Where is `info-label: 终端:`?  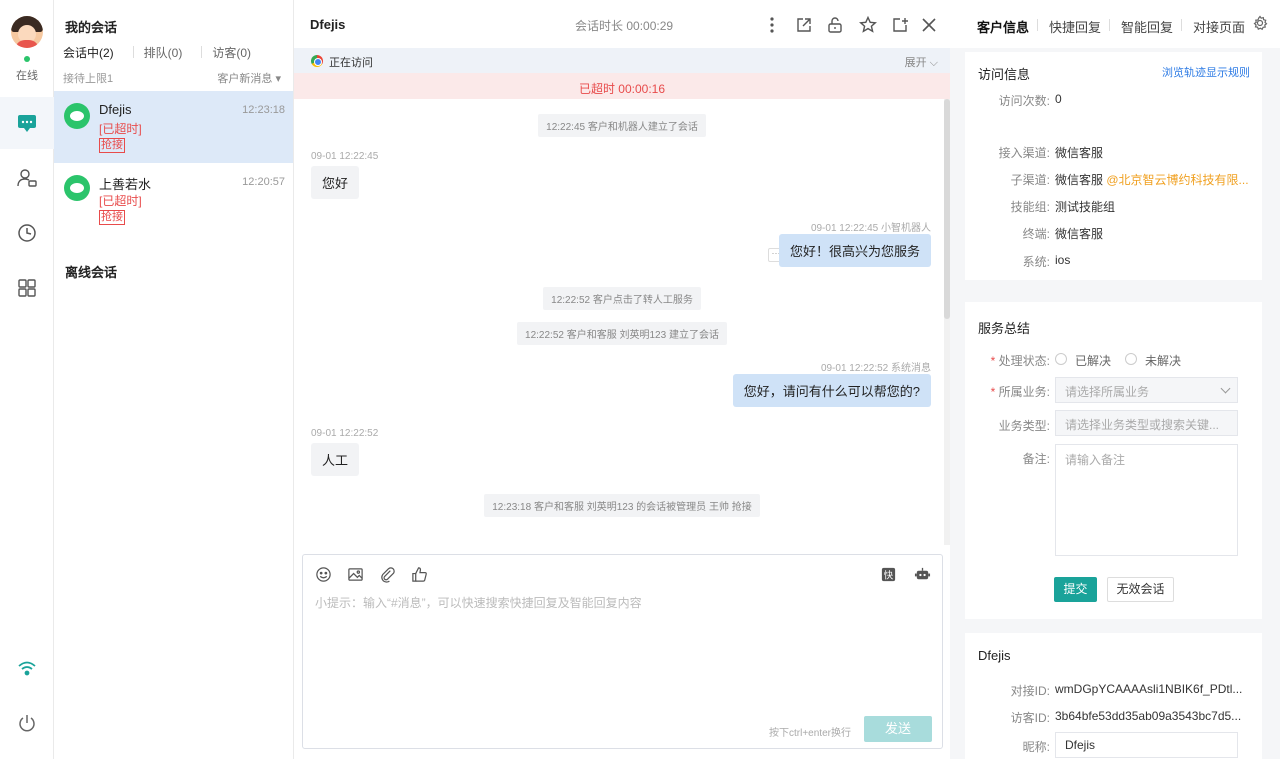 info-label: 终端: is located at coordinates (1036, 234).